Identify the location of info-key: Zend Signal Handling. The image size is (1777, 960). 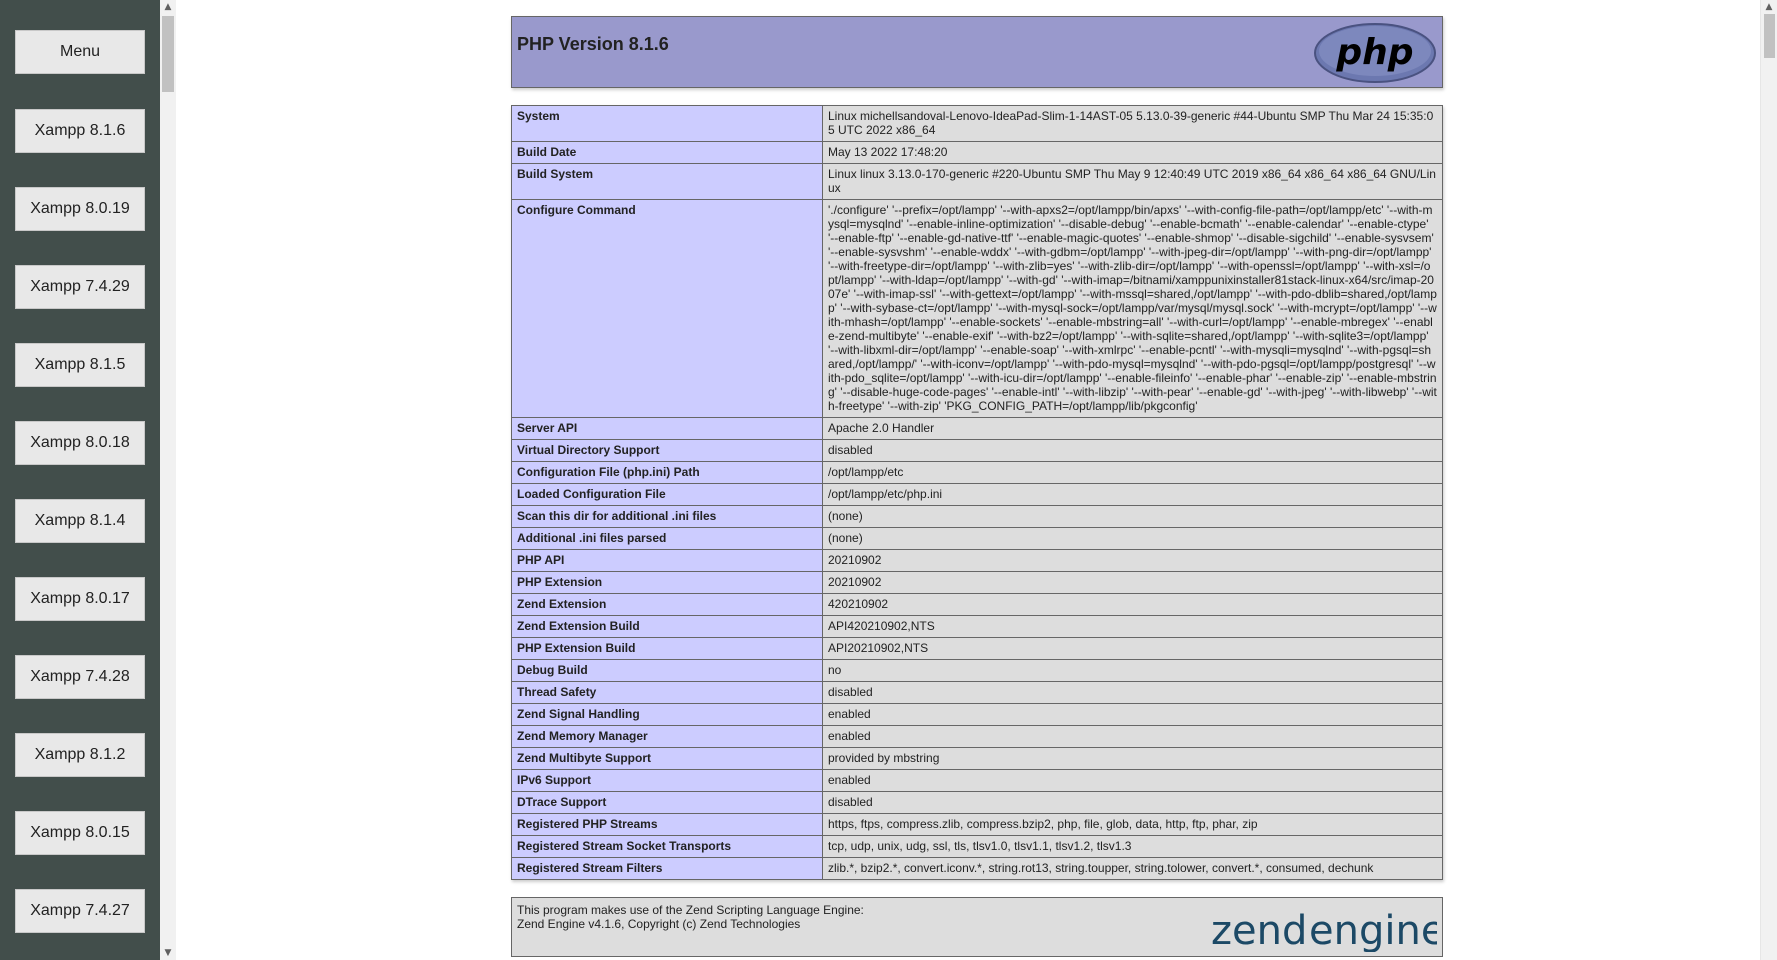
(667, 714).